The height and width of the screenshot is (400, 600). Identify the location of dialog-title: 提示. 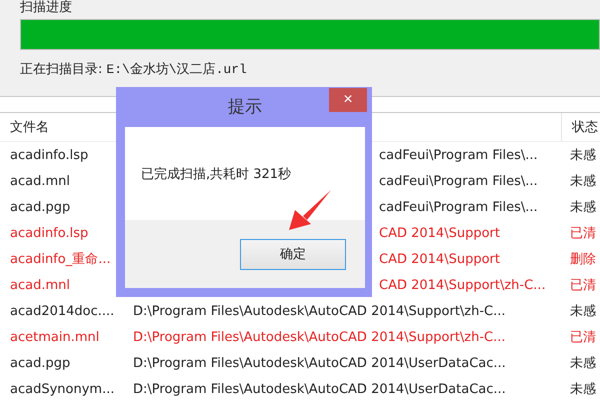
(245, 107).